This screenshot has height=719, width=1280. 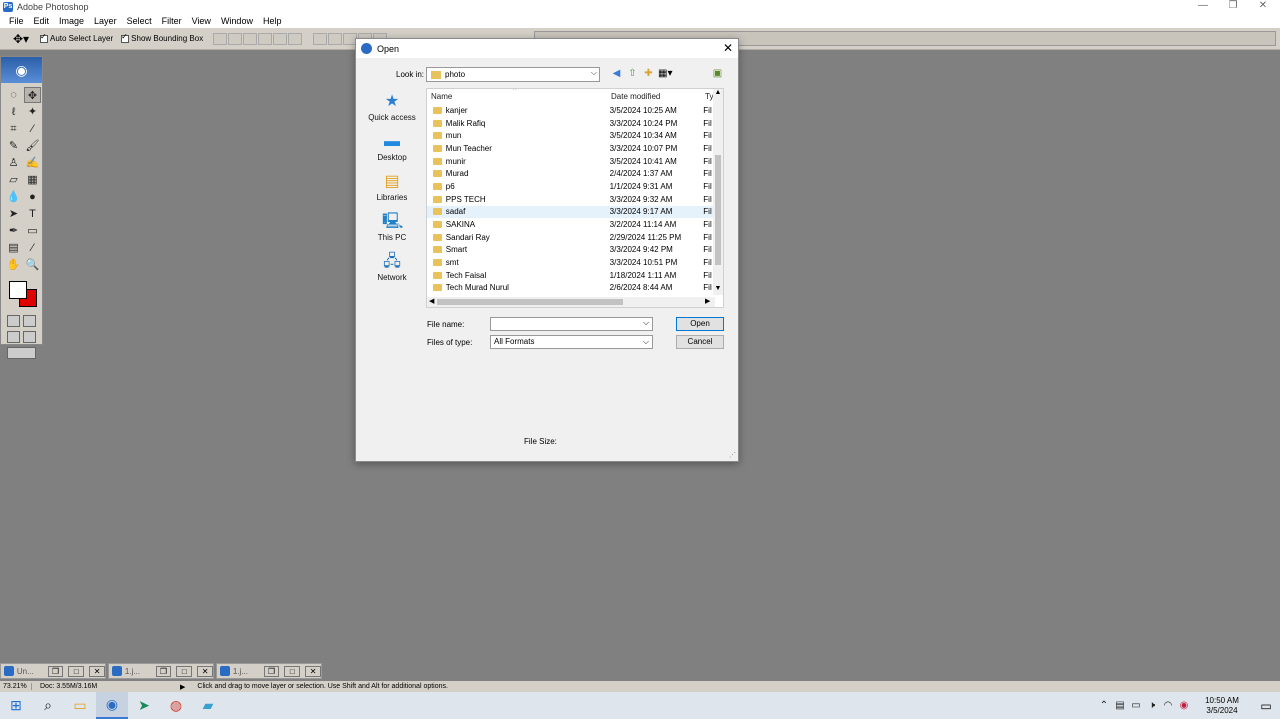 I want to click on scroll-right-icon: ▶, so click(x=707, y=302).